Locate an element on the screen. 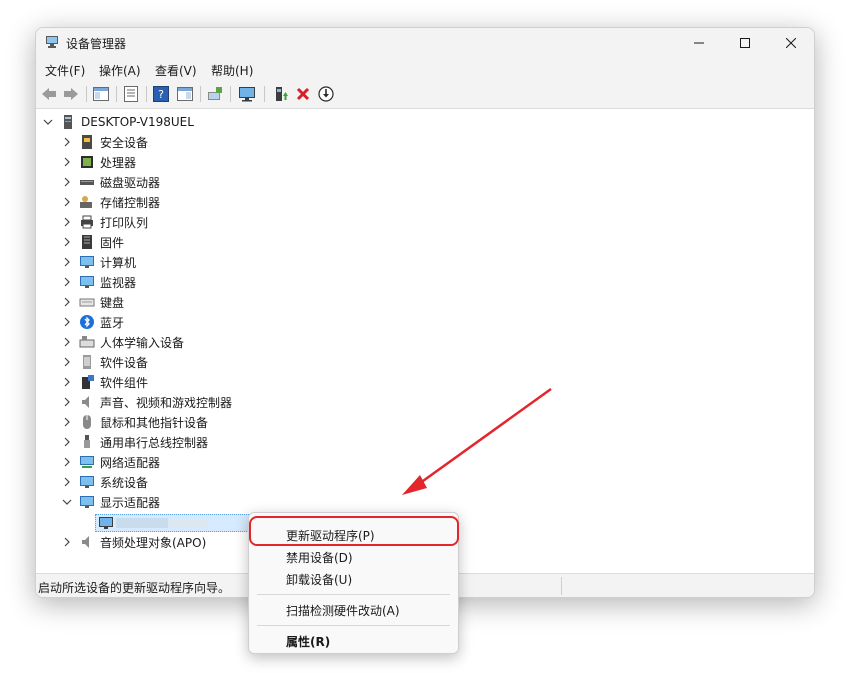 The width and height of the screenshot is (857, 673). disable-device-menu-item: 禁用设备(D) is located at coordinates (319, 557).